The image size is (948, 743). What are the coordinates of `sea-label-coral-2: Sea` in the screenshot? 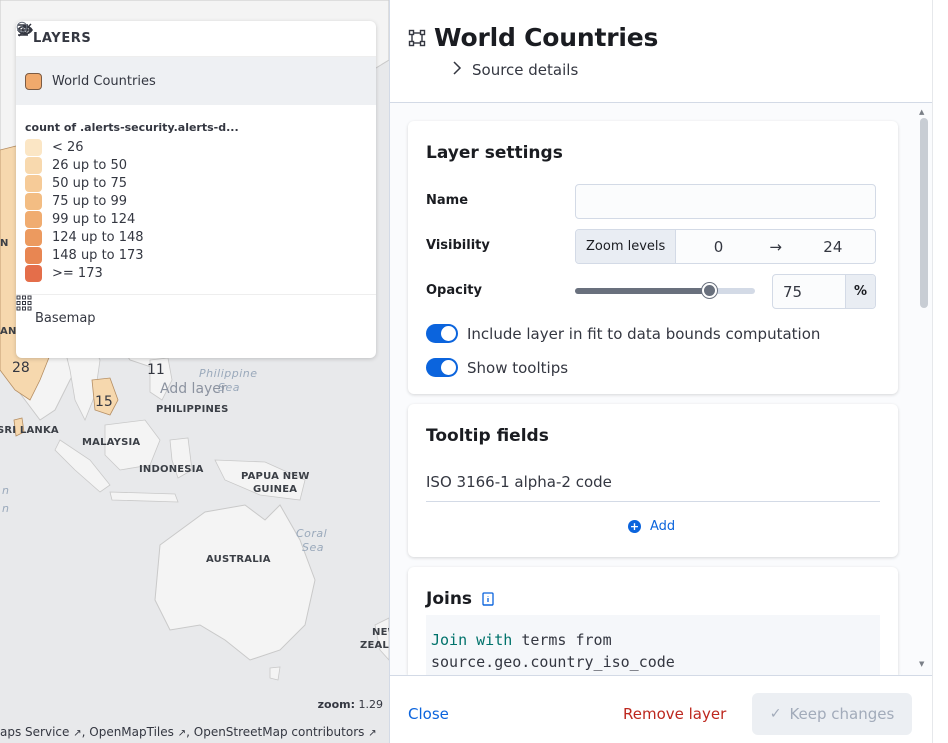 It's located at (313, 547).